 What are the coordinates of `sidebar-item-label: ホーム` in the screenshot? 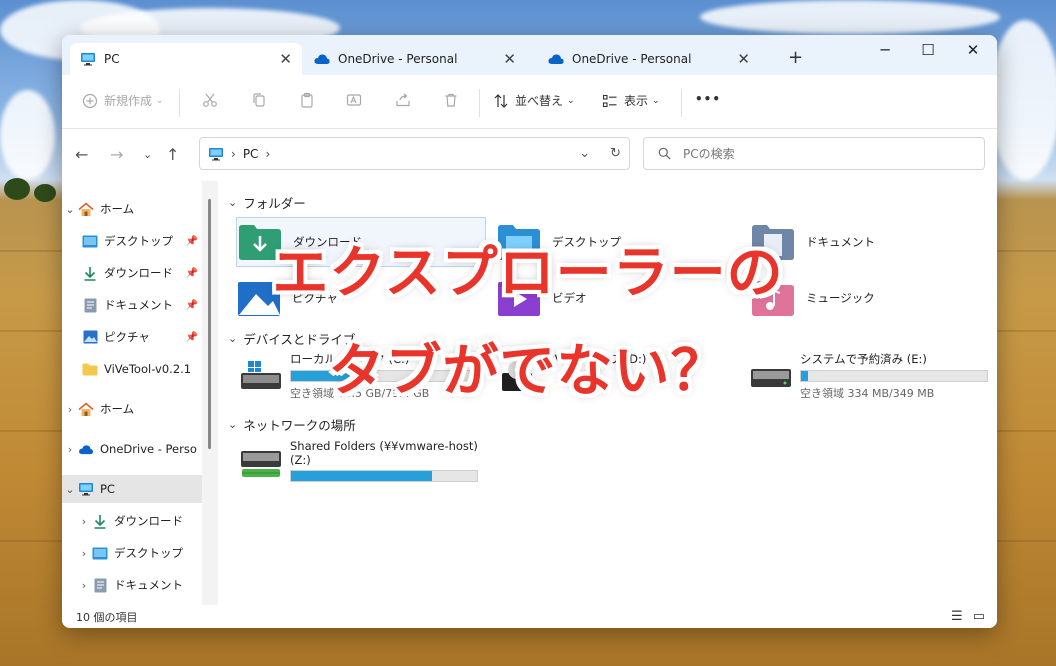 It's located at (117, 209).